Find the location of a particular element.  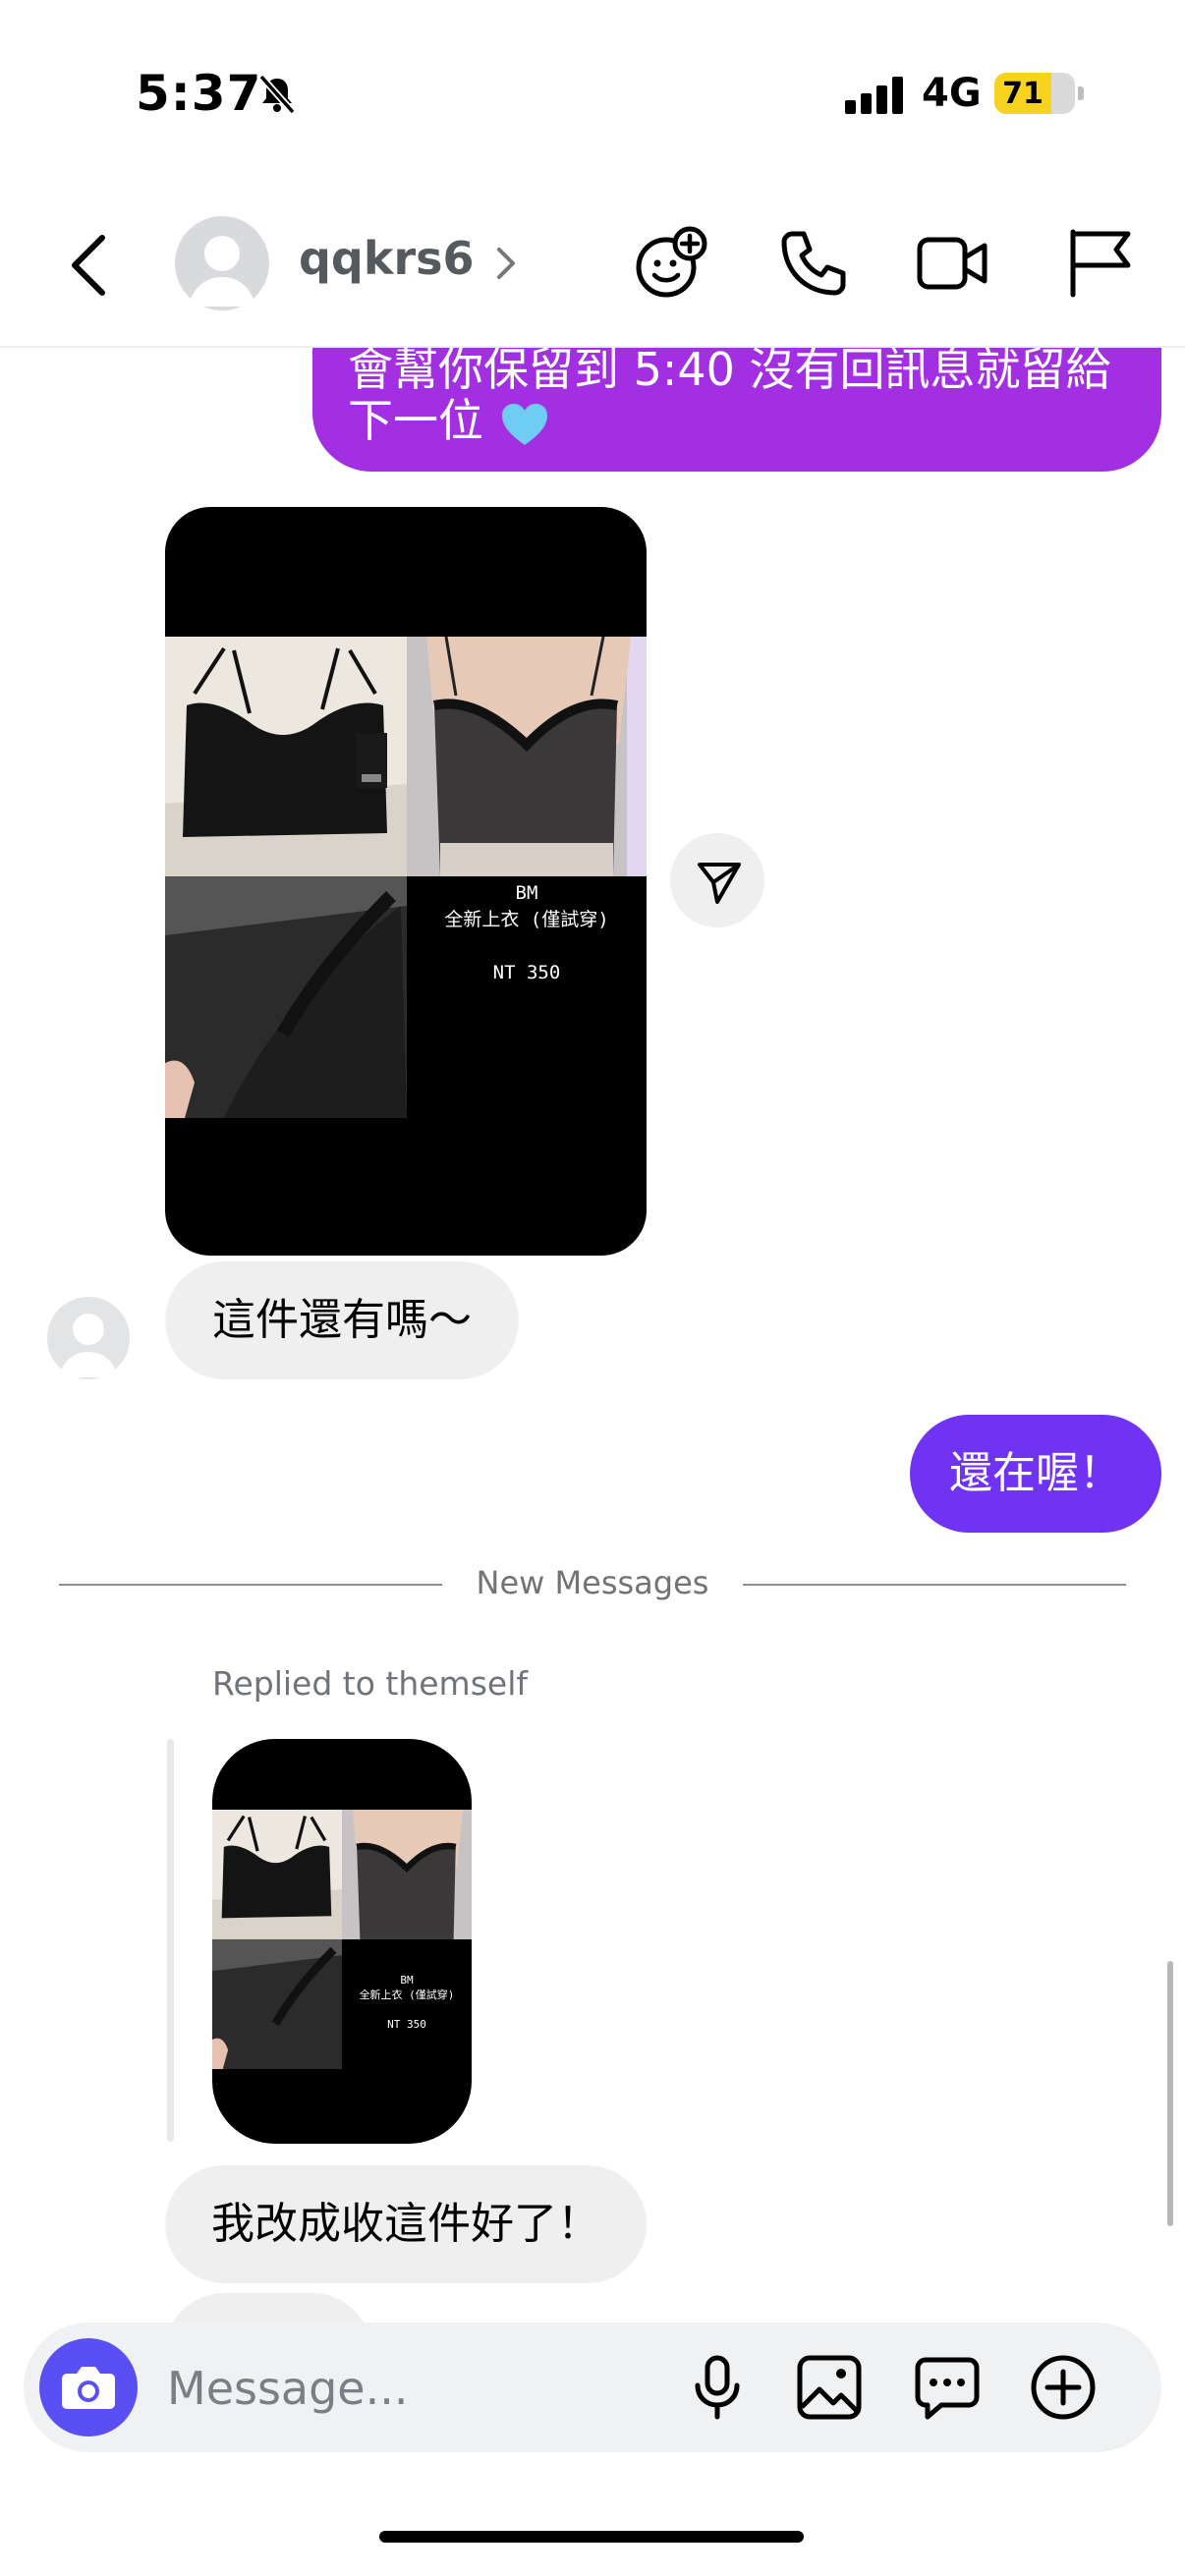

home-indicator is located at coordinates (592, 2537).